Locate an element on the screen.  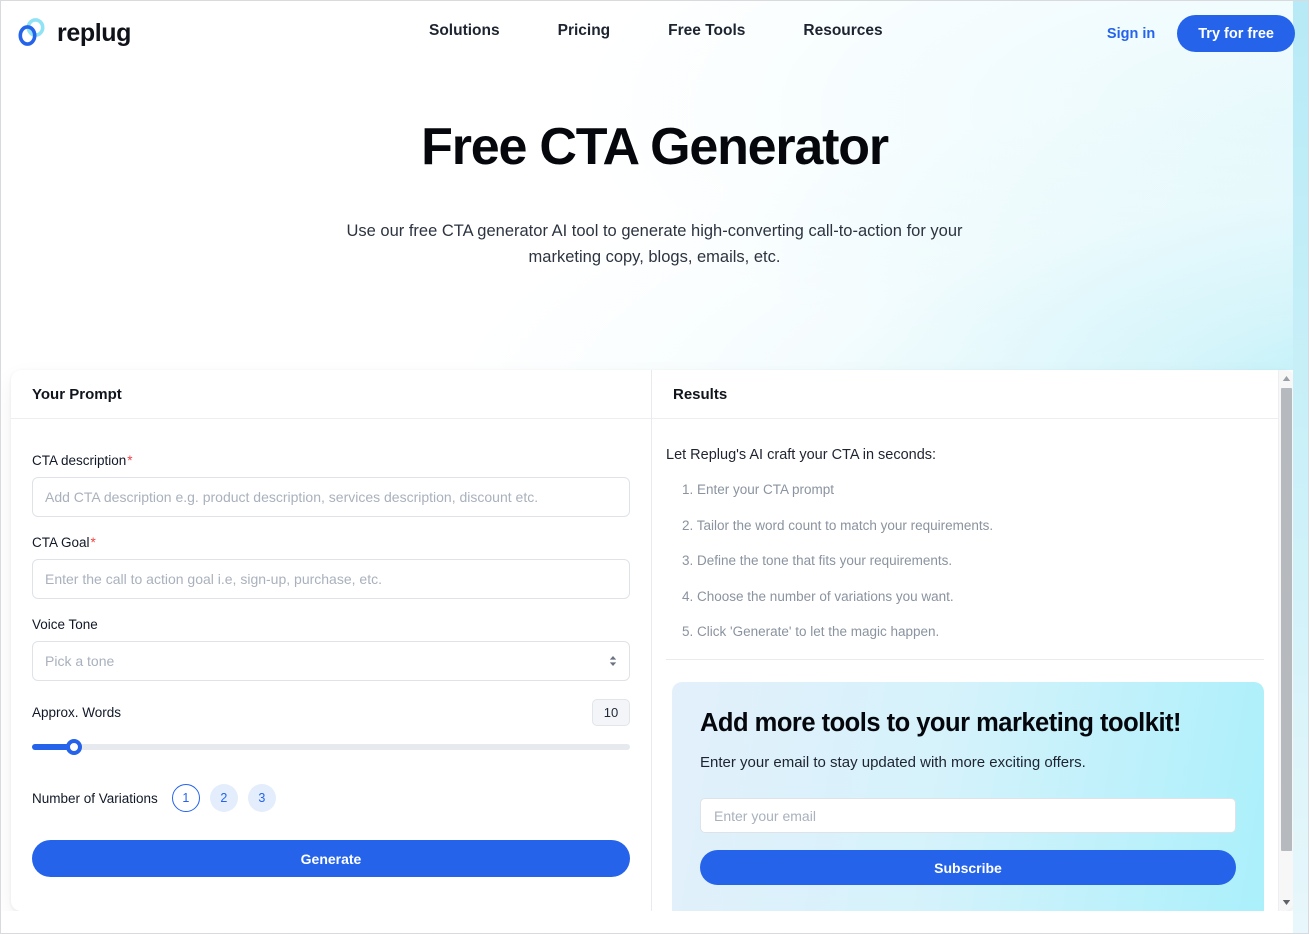
scrollbar-thumb is located at coordinates (1286, 619).